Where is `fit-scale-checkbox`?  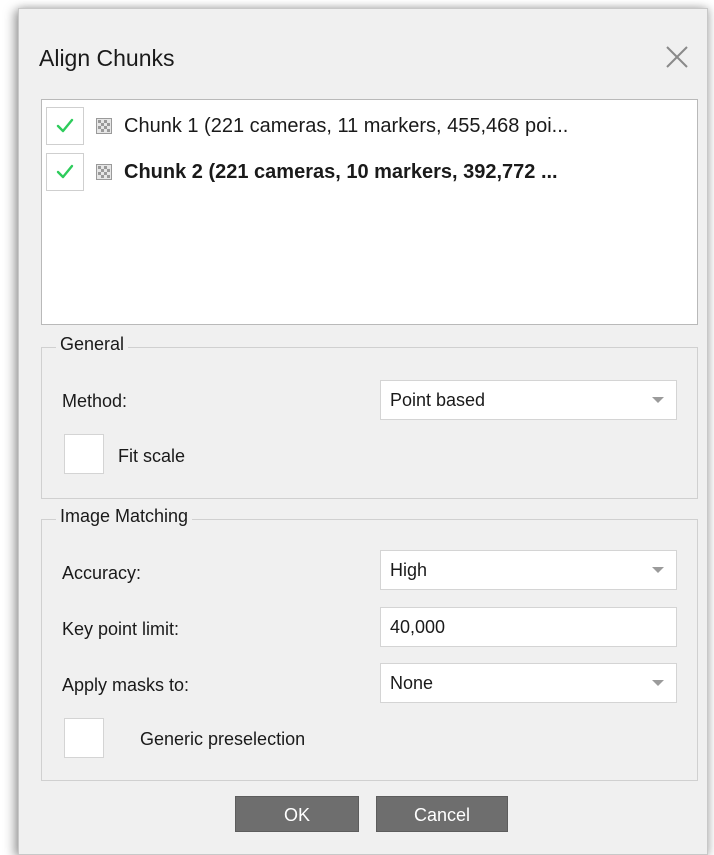
fit-scale-checkbox is located at coordinates (84, 454).